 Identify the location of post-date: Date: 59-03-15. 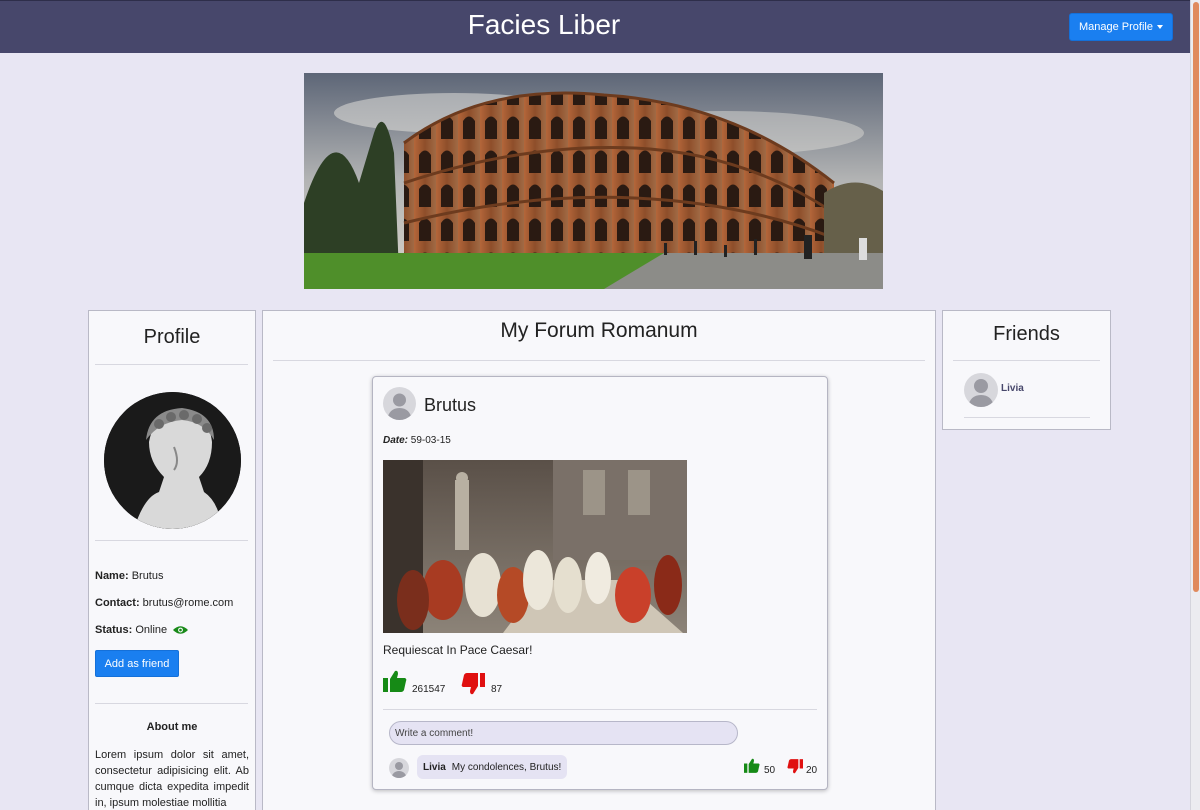
(417, 440).